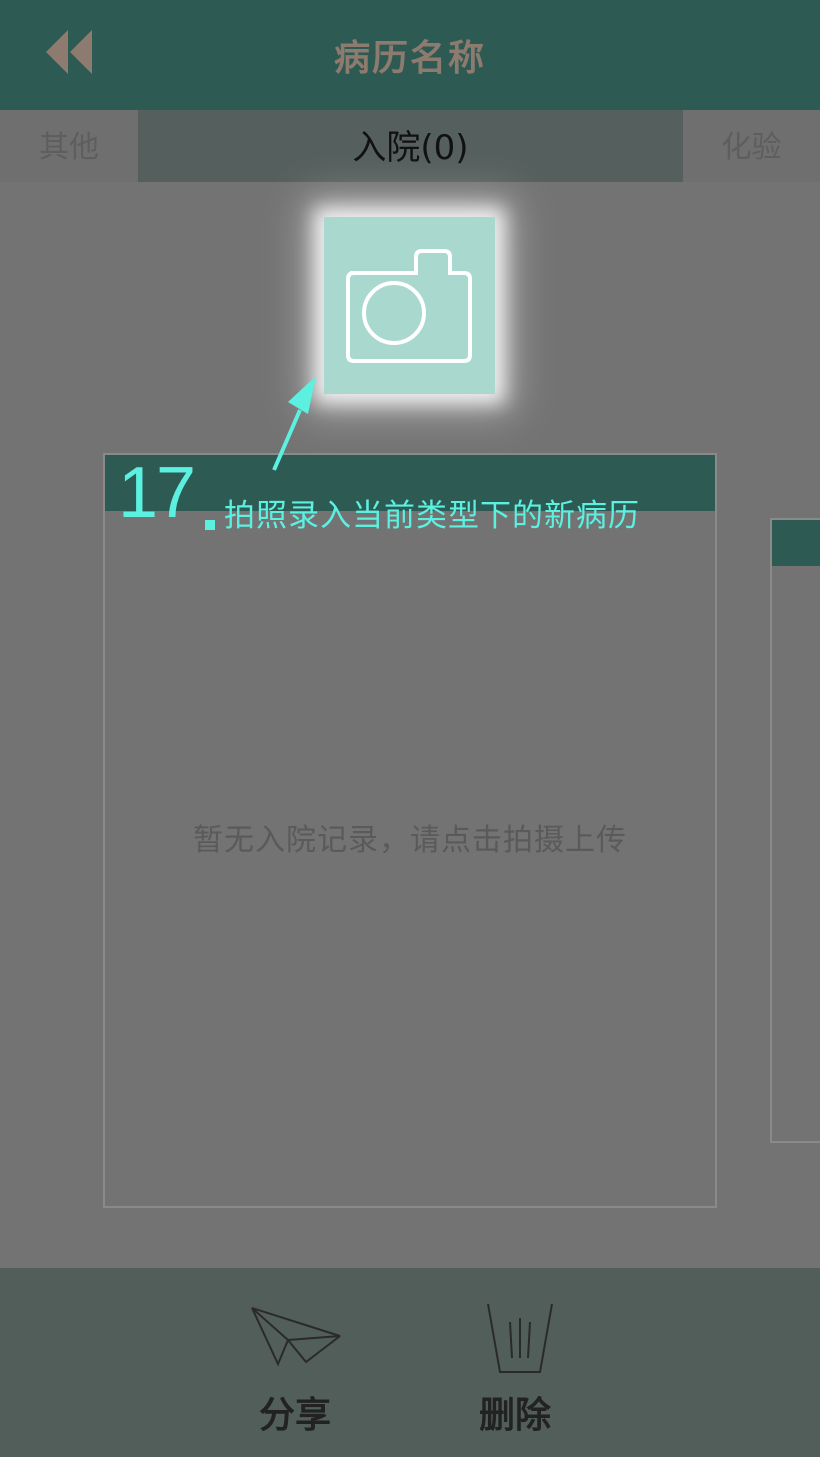 The width and height of the screenshot is (820, 1457). I want to click on pointer-arrow-icon, so click(294, 423).